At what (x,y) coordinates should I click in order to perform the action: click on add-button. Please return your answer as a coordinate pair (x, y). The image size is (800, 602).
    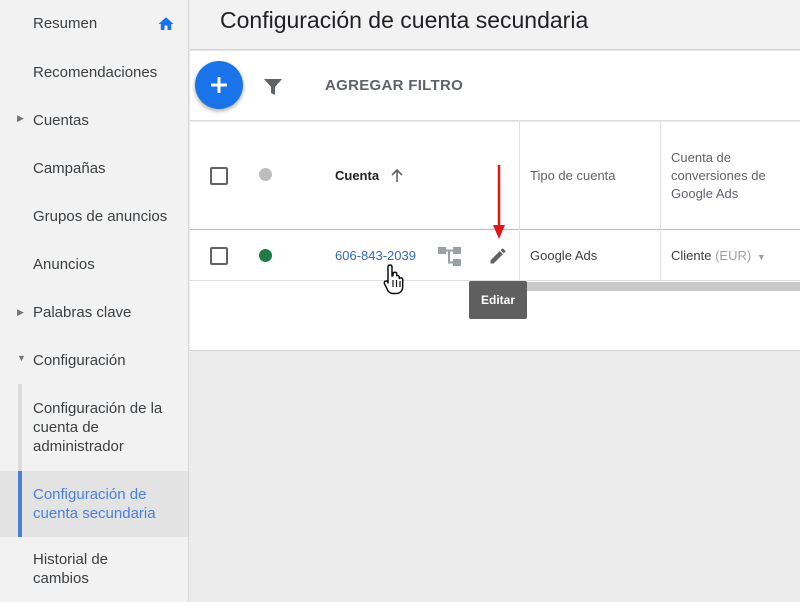
    Looking at the image, I should click on (219, 85).